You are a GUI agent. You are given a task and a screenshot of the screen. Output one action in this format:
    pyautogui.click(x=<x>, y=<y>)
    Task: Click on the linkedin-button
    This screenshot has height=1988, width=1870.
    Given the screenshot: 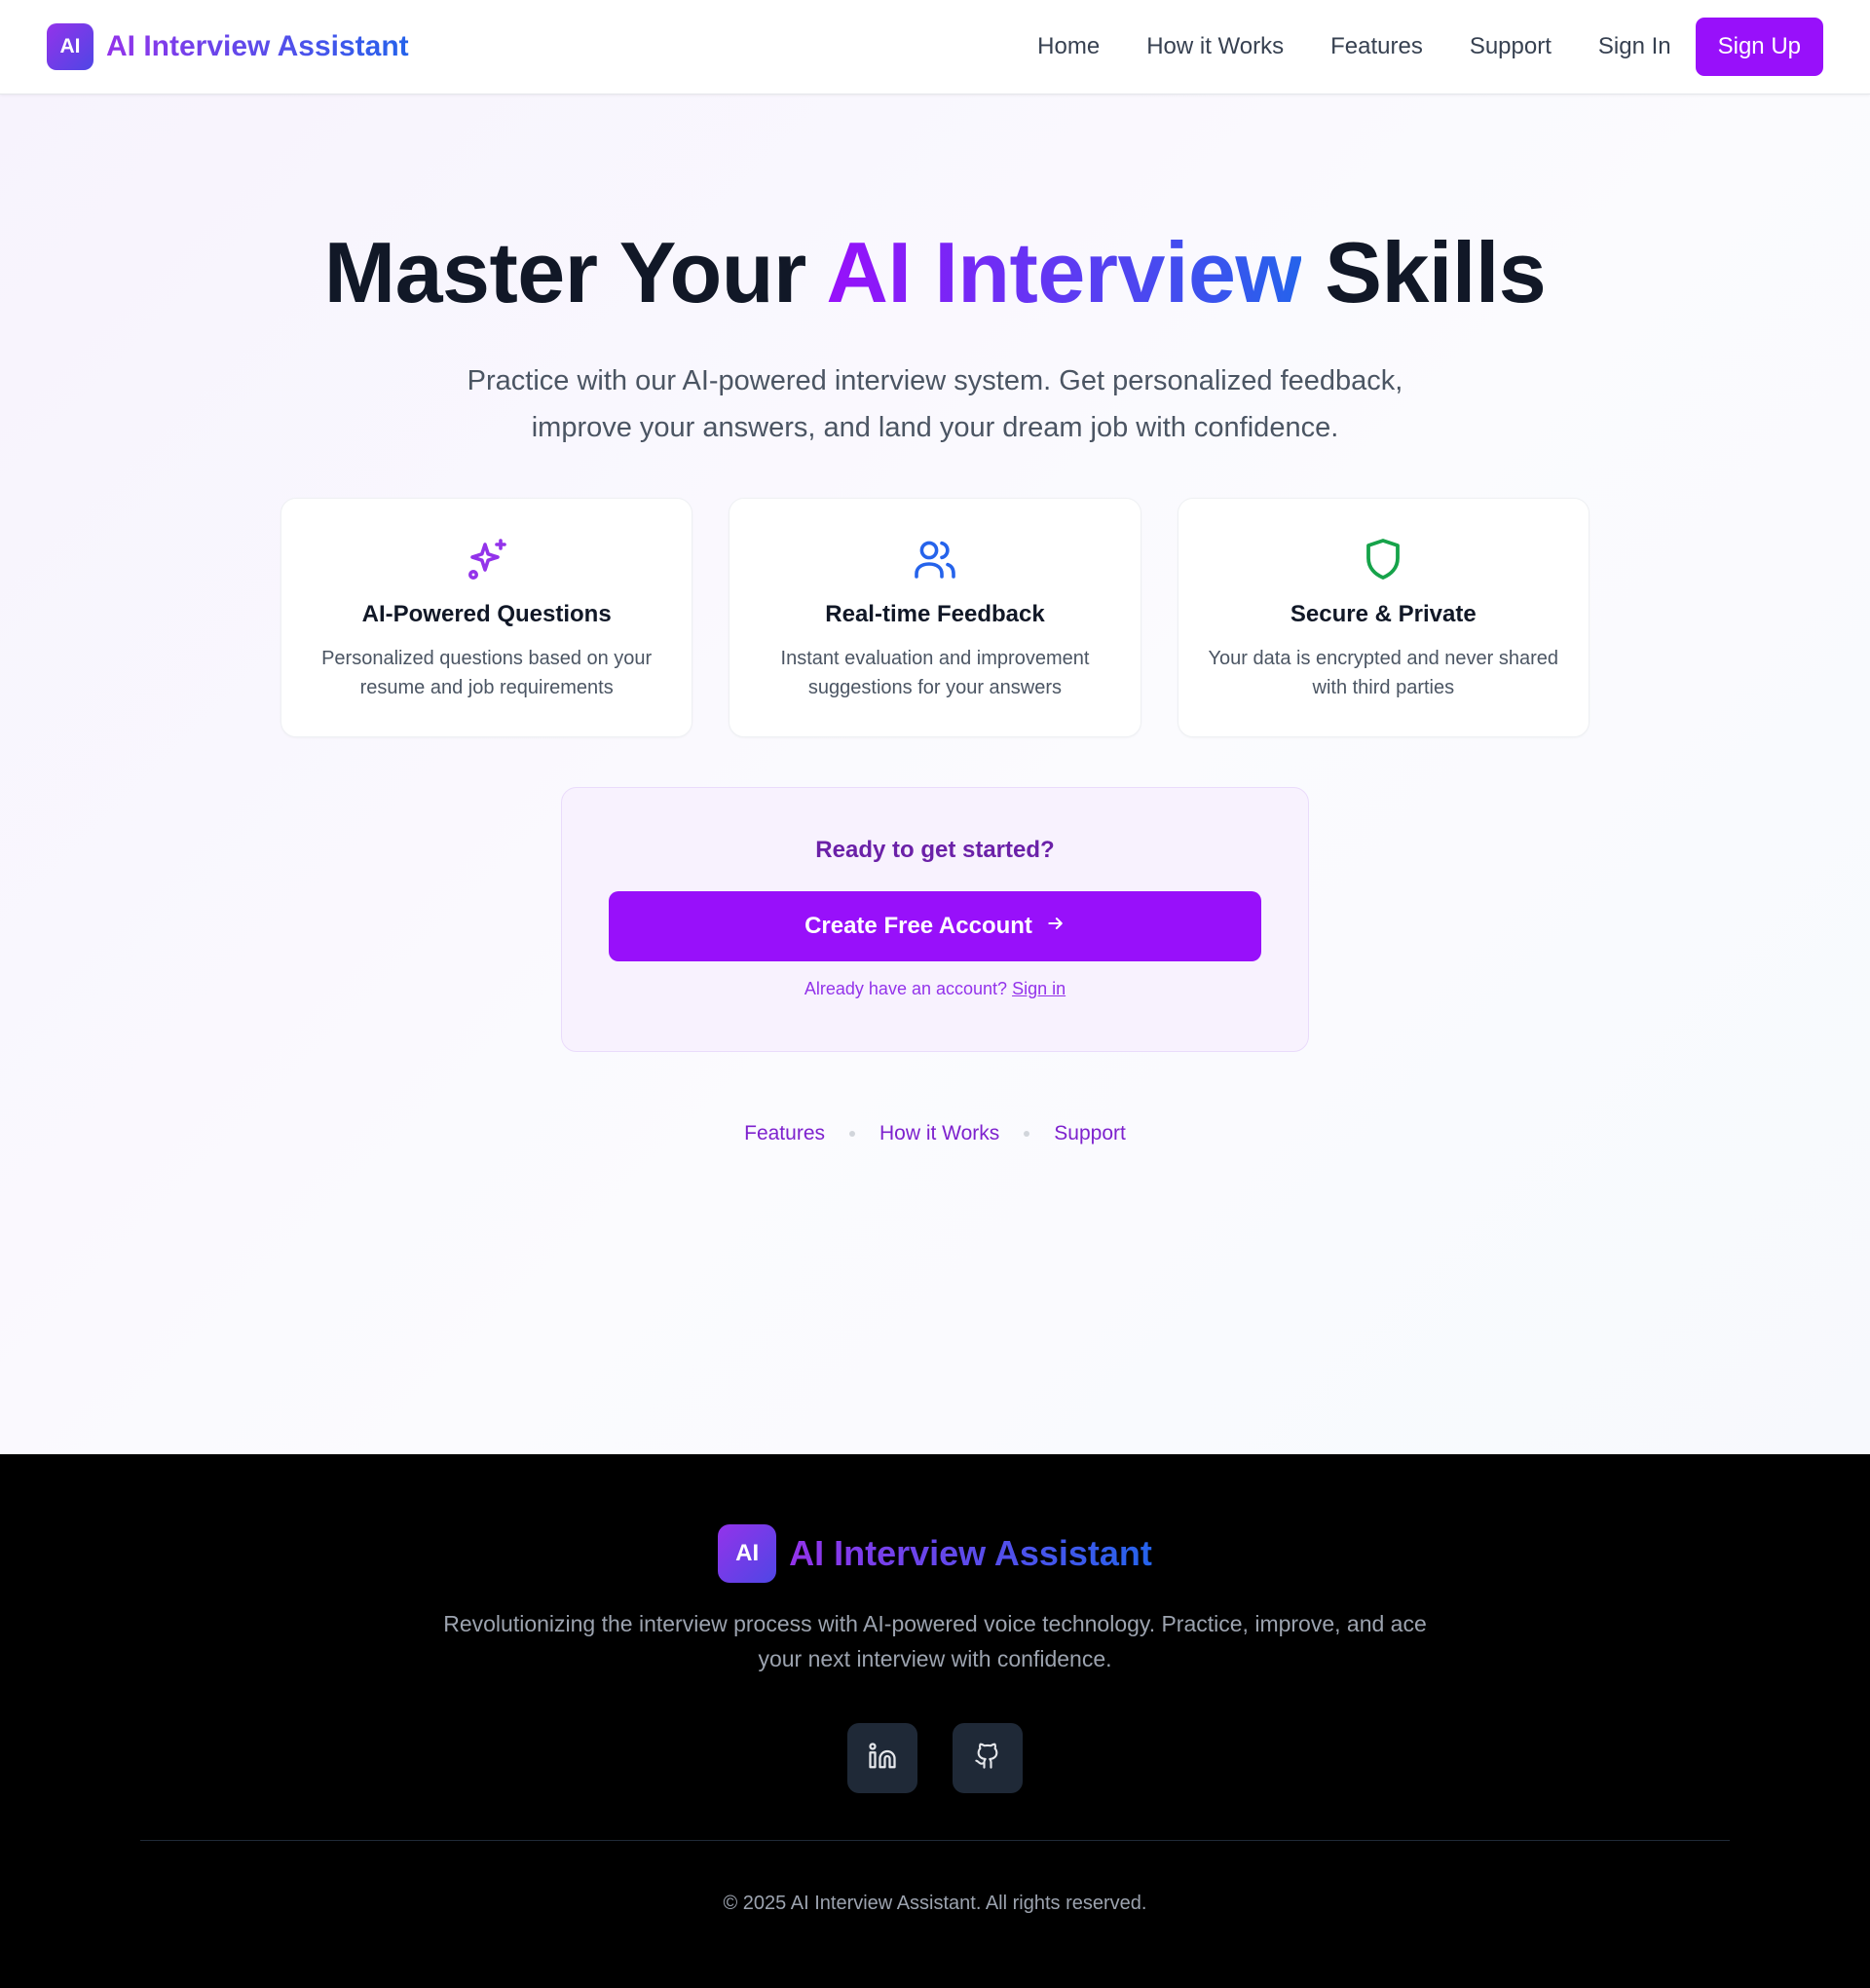 What is the action you would take?
    pyautogui.click(x=882, y=1758)
    